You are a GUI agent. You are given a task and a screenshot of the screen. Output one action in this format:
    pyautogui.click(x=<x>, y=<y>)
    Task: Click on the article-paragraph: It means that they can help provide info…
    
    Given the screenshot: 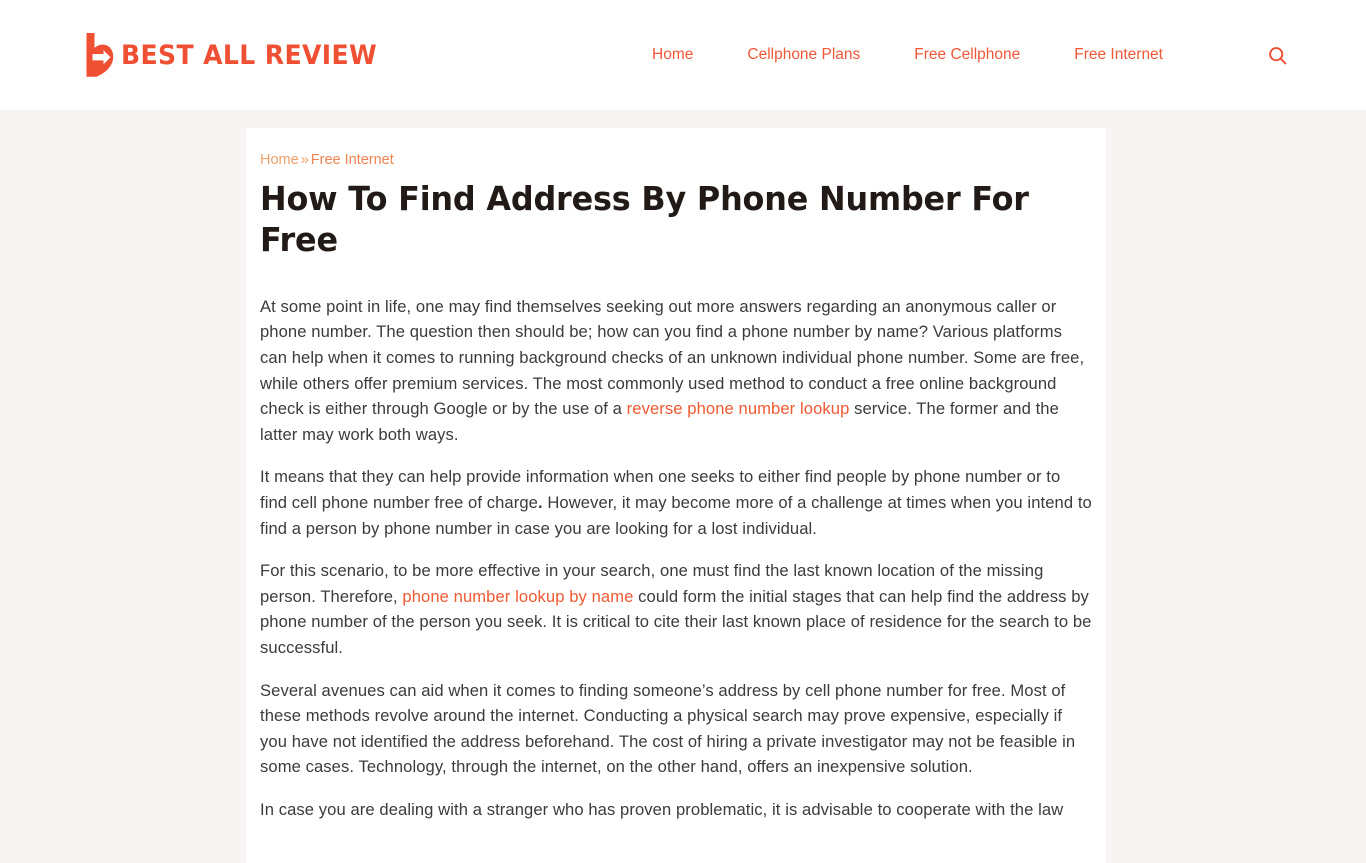 What is the action you would take?
    pyautogui.click(x=676, y=502)
    